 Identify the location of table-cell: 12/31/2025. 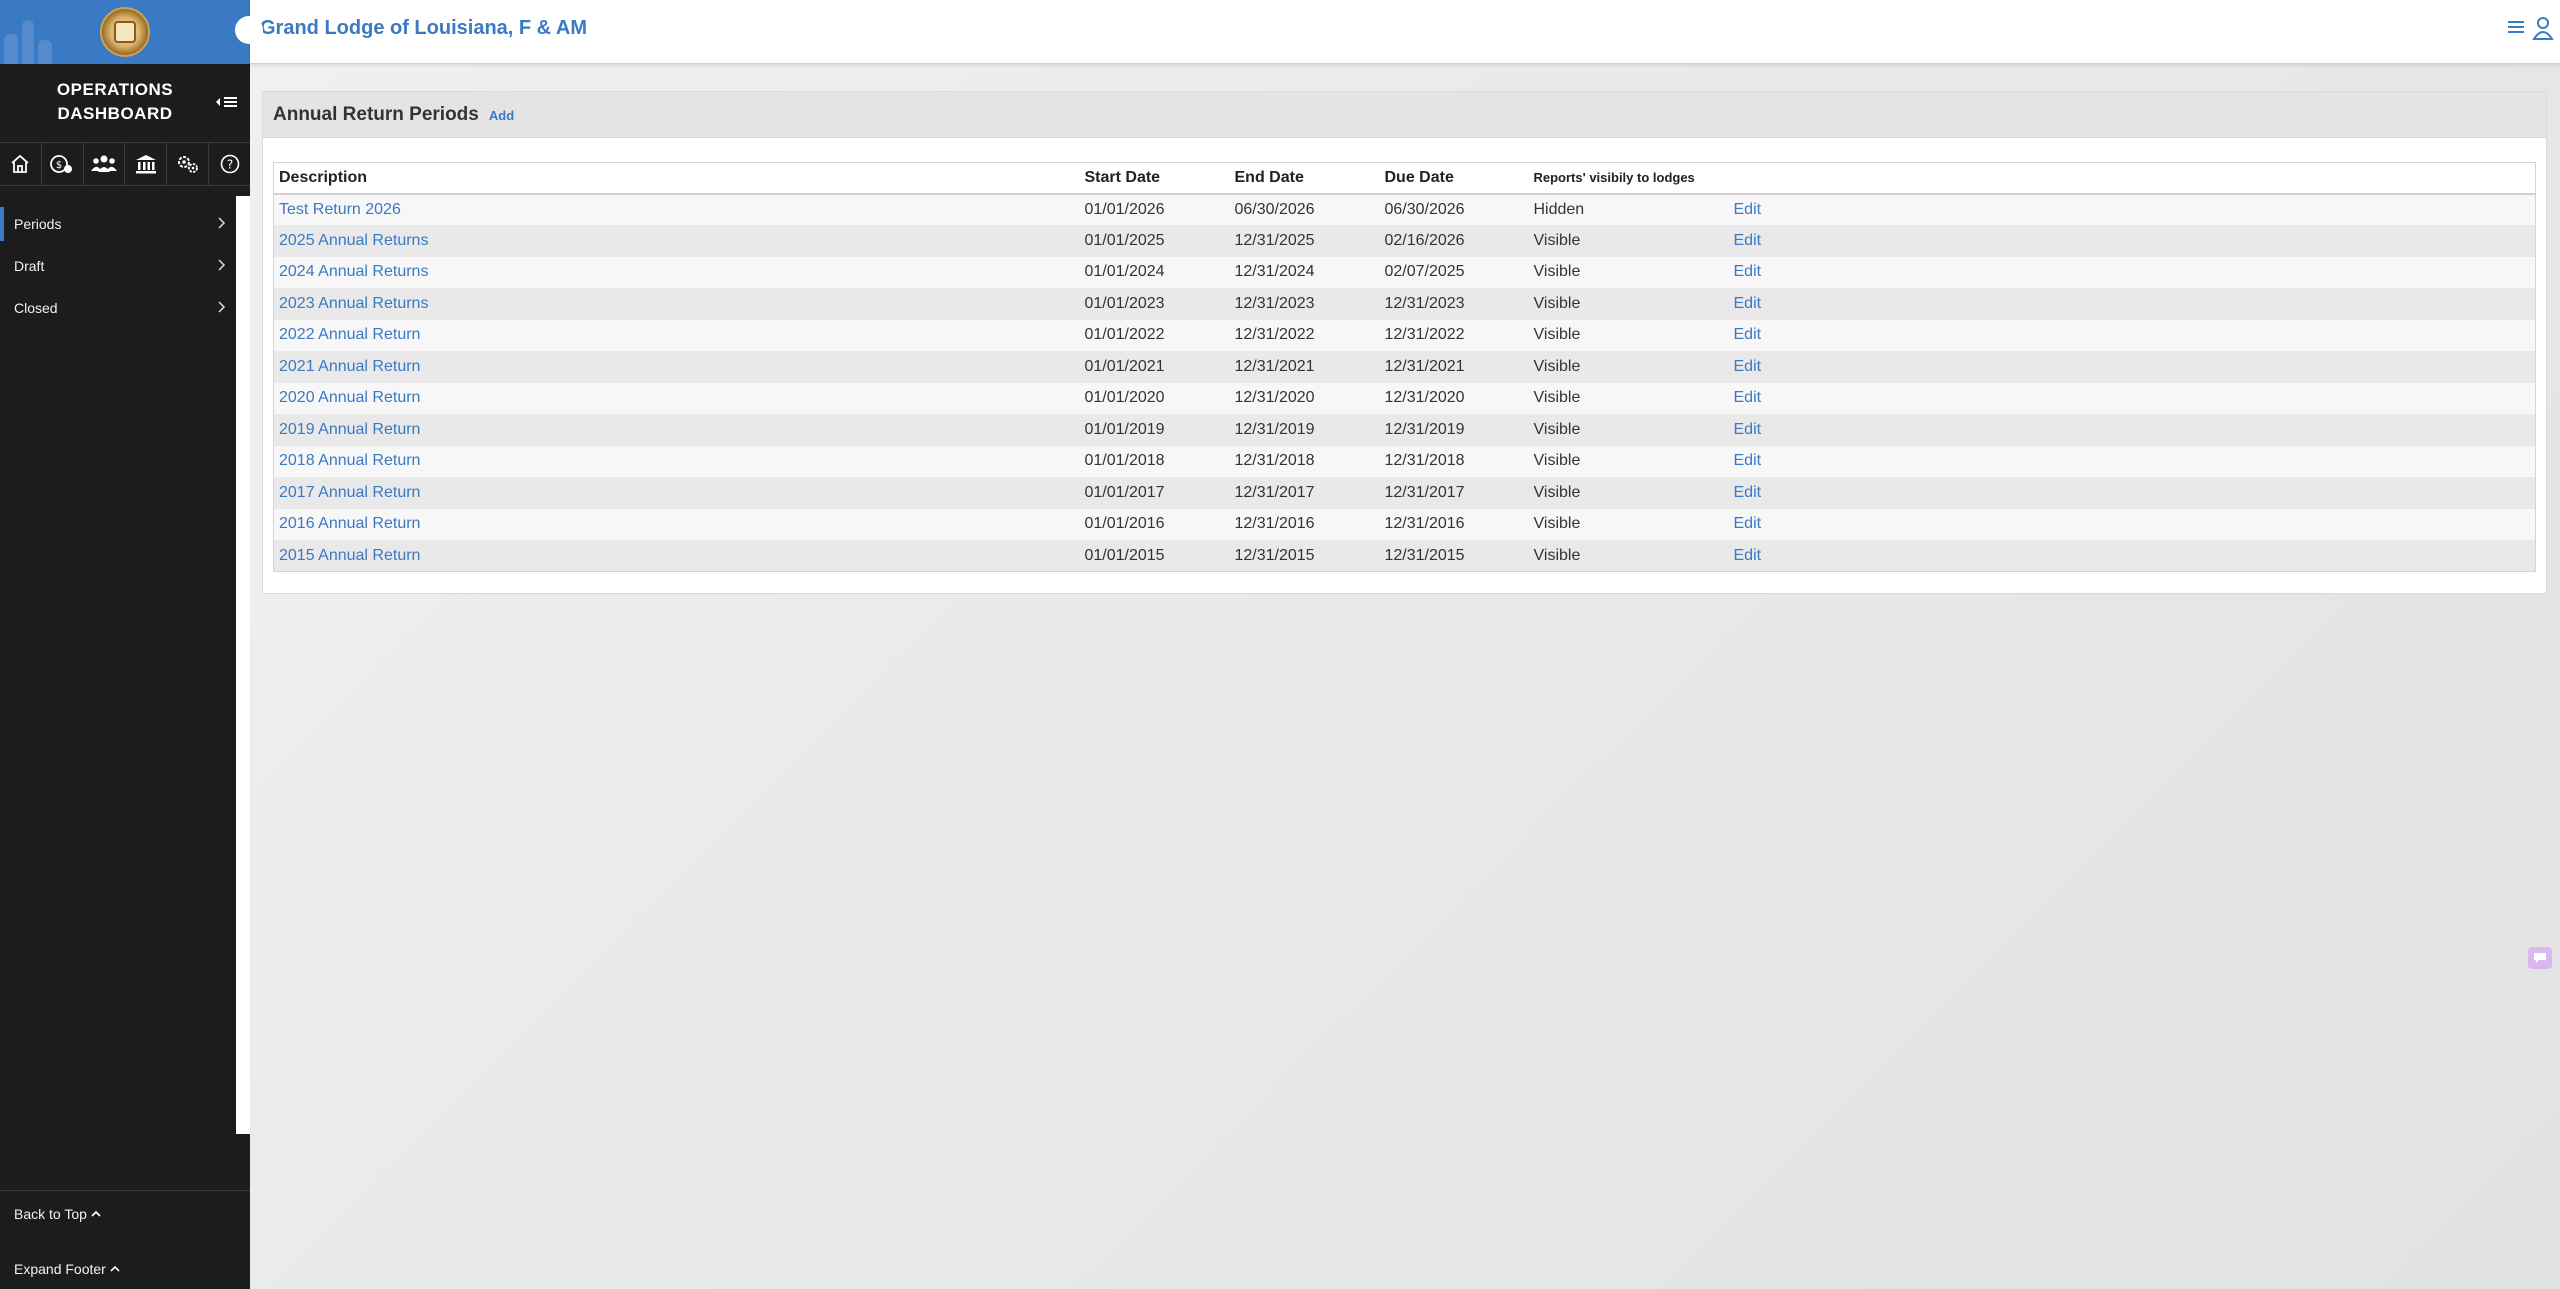
(1305, 241).